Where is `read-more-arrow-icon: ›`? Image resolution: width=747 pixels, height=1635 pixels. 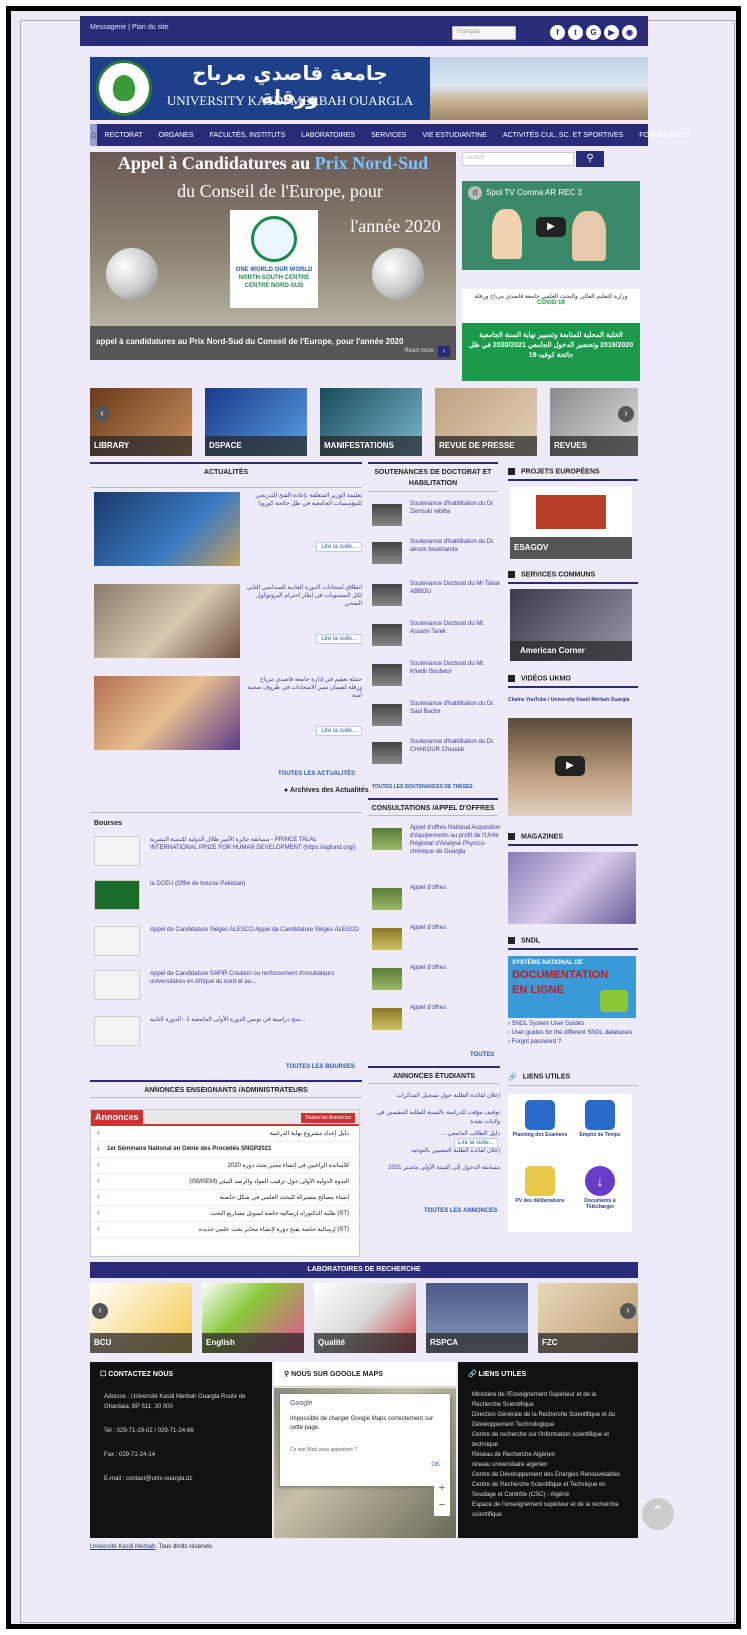 read-more-arrow-icon: › is located at coordinates (444, 351).